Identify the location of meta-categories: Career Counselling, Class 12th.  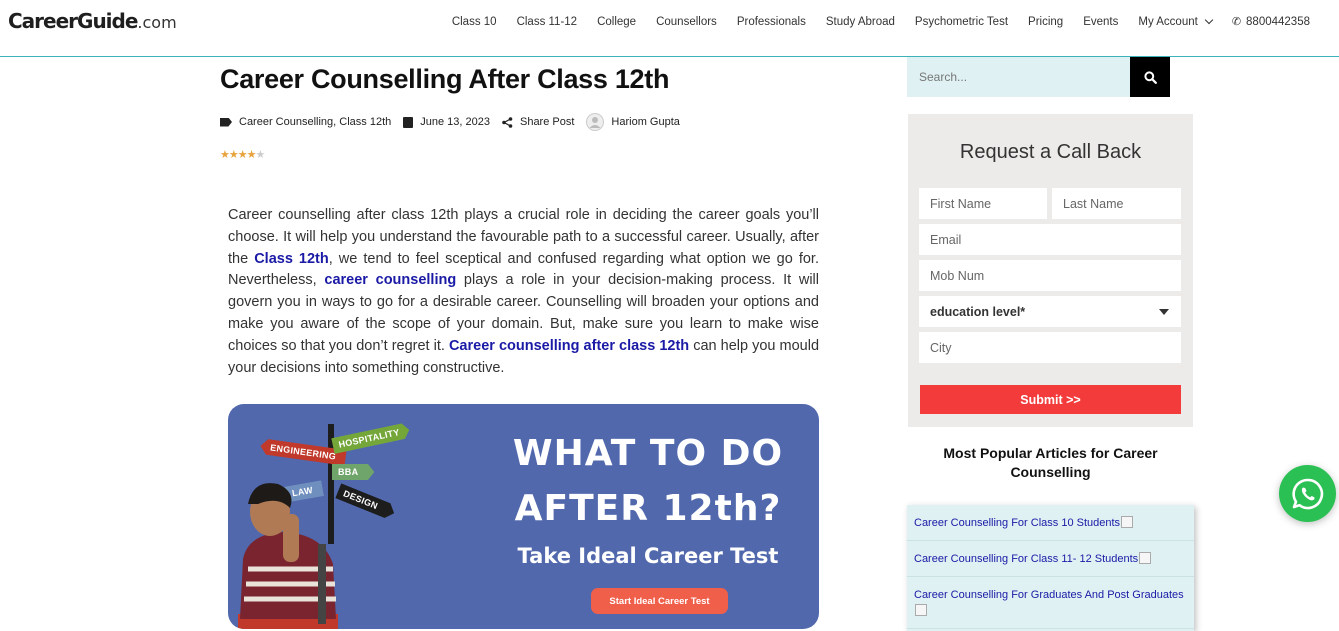
(305, 122).